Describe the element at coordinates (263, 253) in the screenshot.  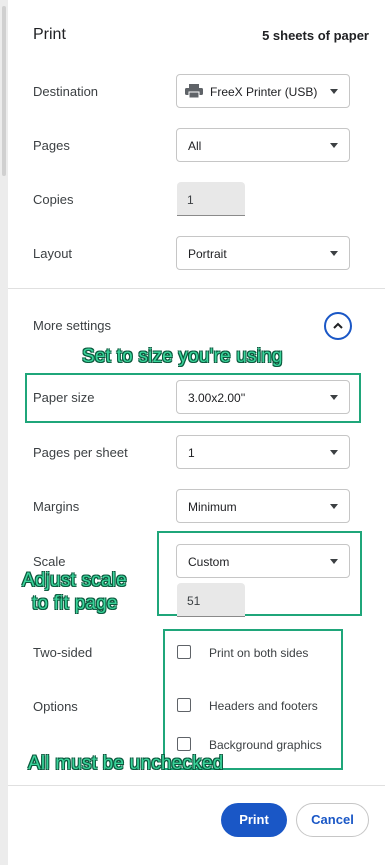
I see `layout-select: Portrait` at that location.